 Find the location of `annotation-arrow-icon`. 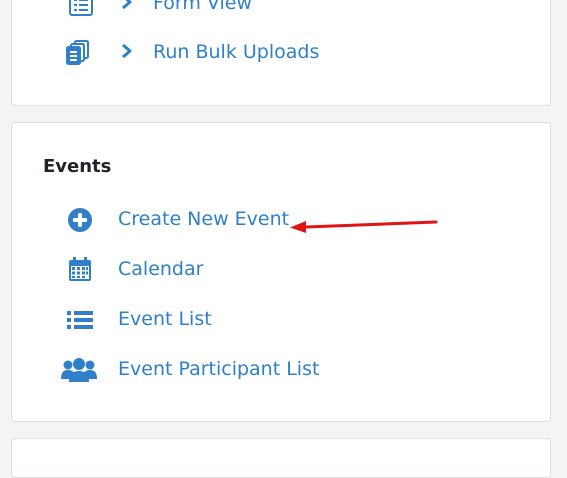

annotation-arrow-icon is located at coordinates (364, 226).